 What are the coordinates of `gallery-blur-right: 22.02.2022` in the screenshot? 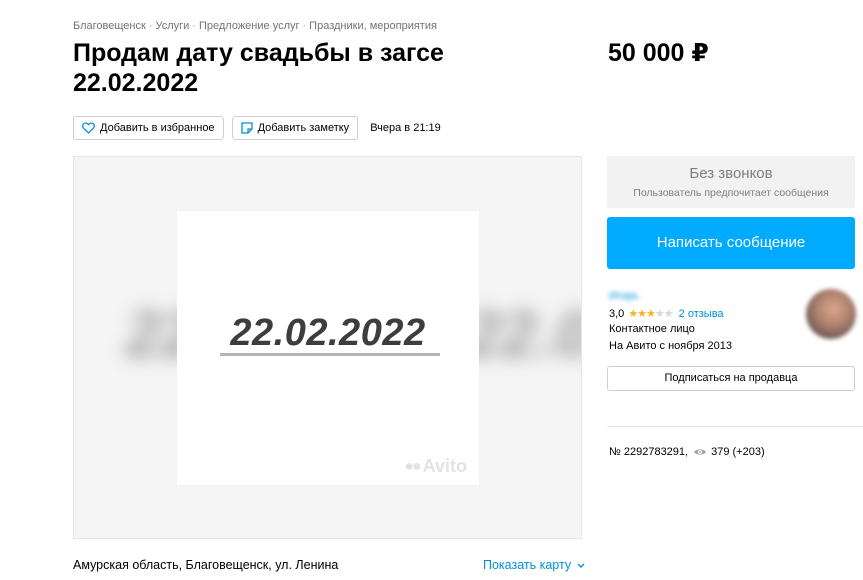 It's located at (523, 334).